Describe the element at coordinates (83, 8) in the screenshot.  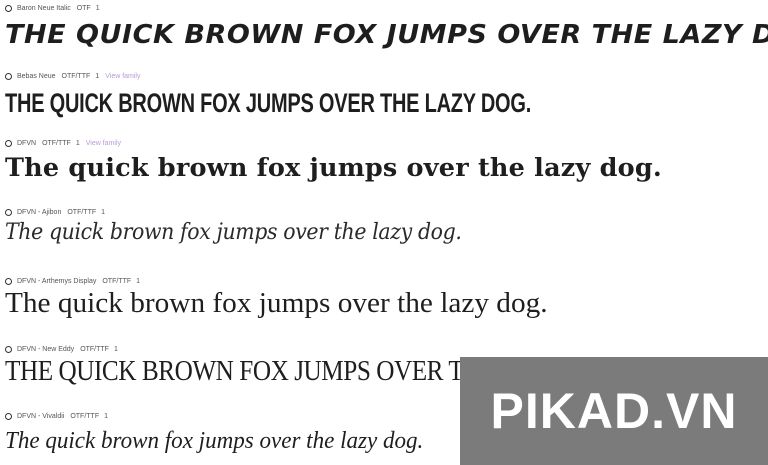
I see `font-format: OTF` at that location.